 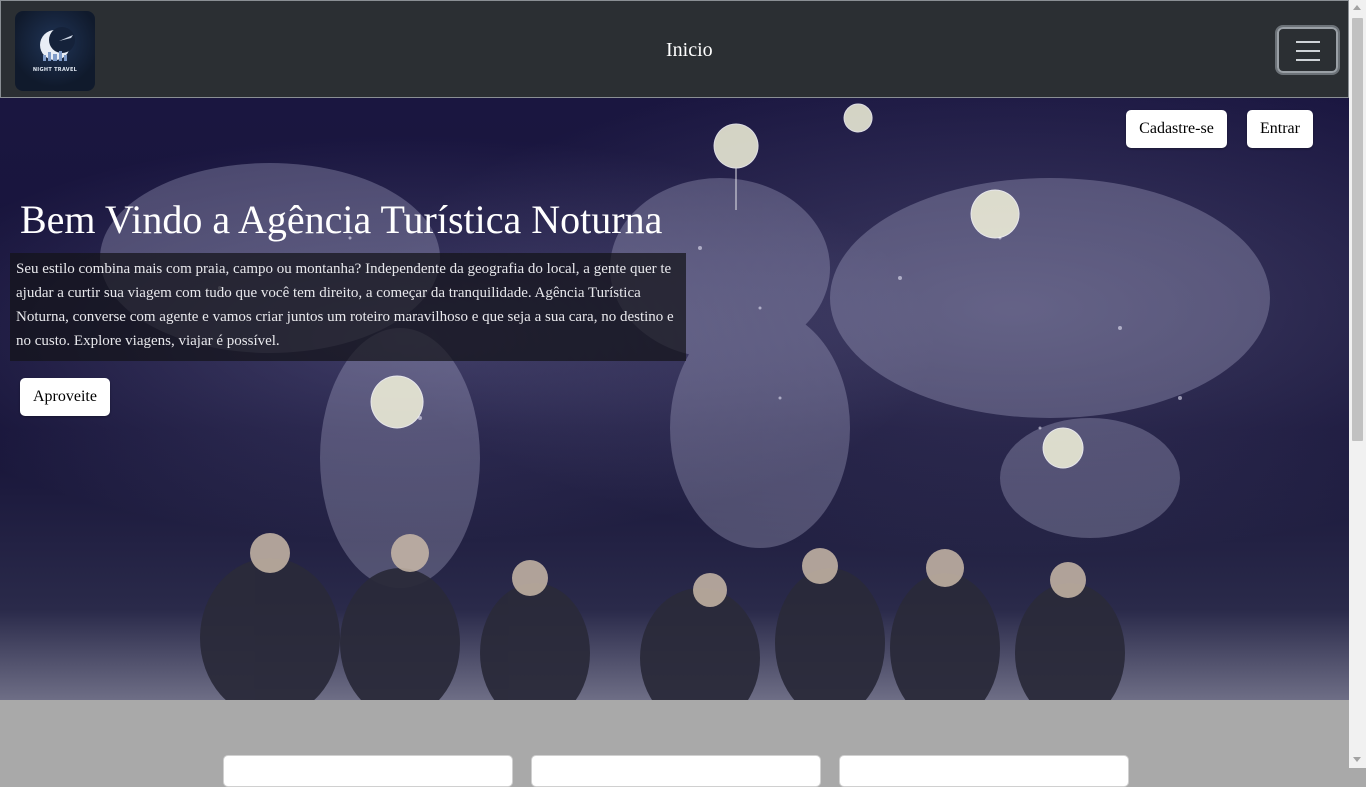 I want to click on signup-button: Cadastre-se, so click(x=1176, y=129).